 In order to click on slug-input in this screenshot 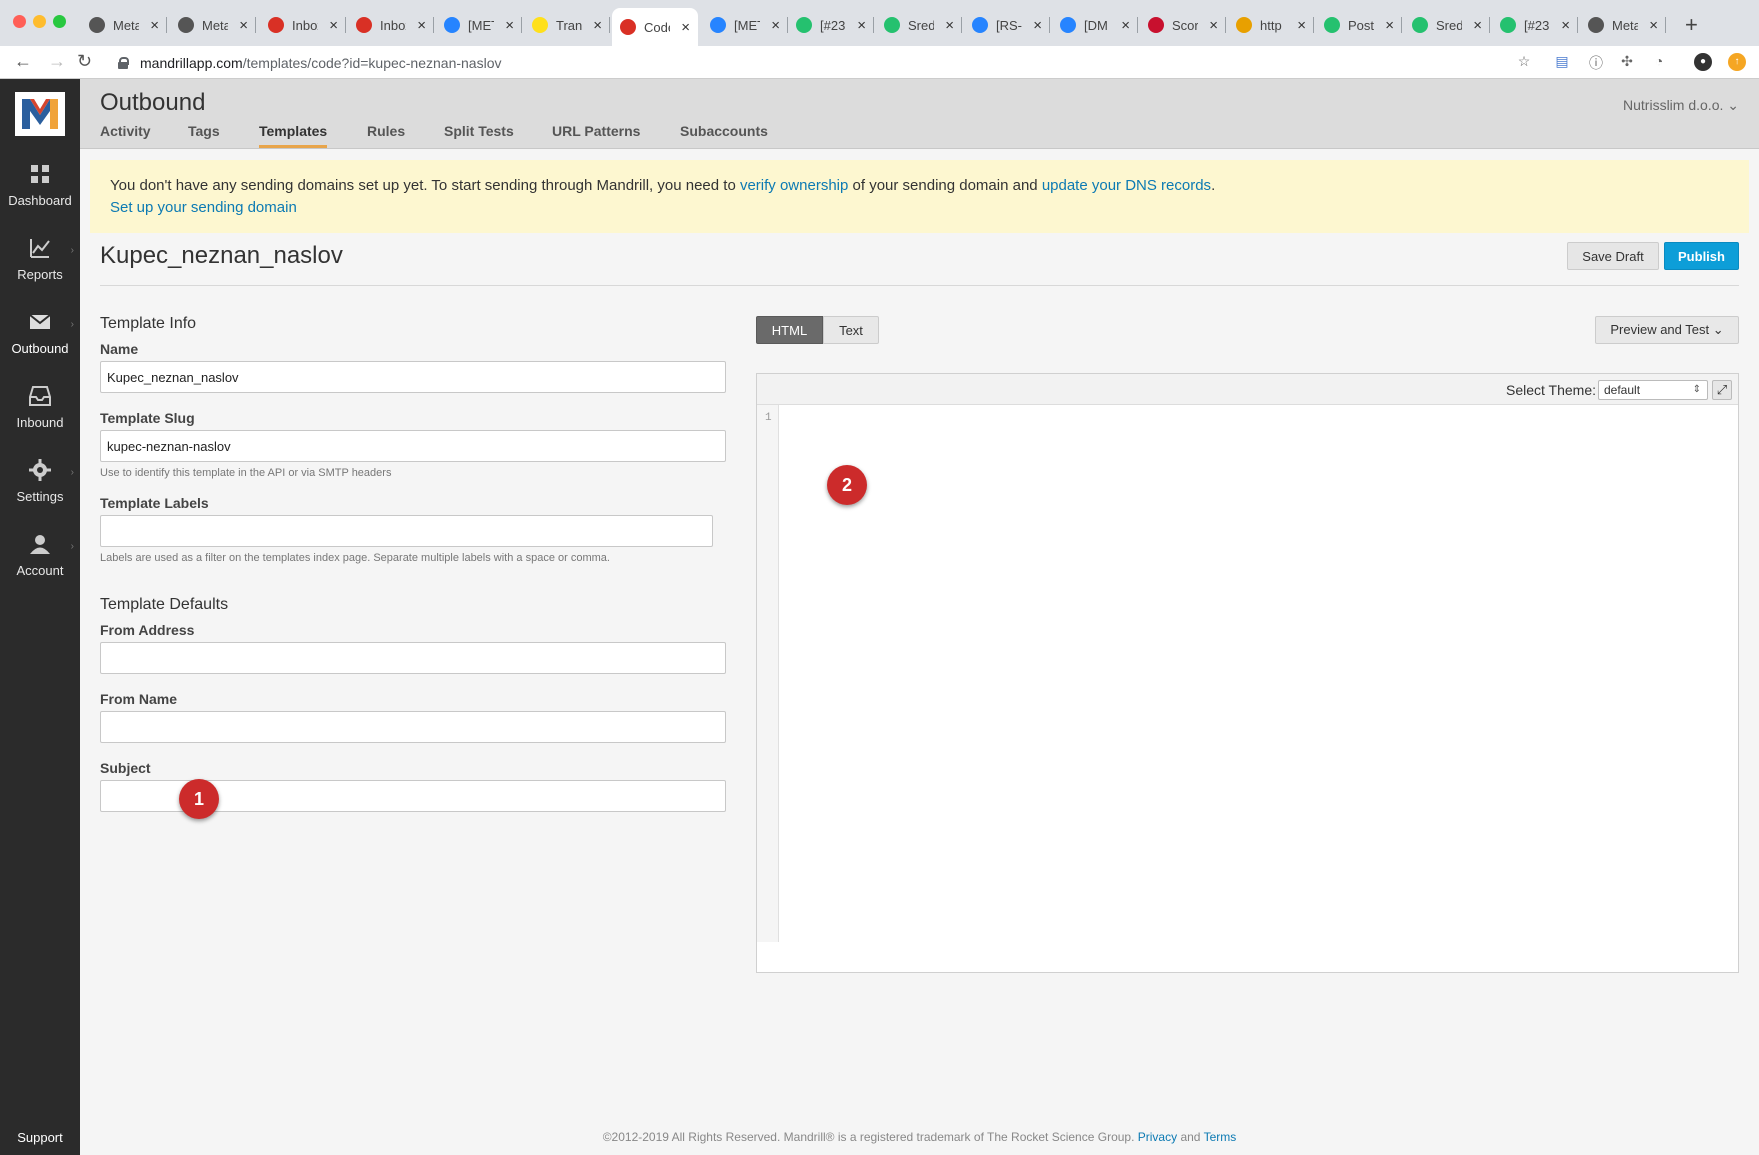, I will do `click(413, 446)`.